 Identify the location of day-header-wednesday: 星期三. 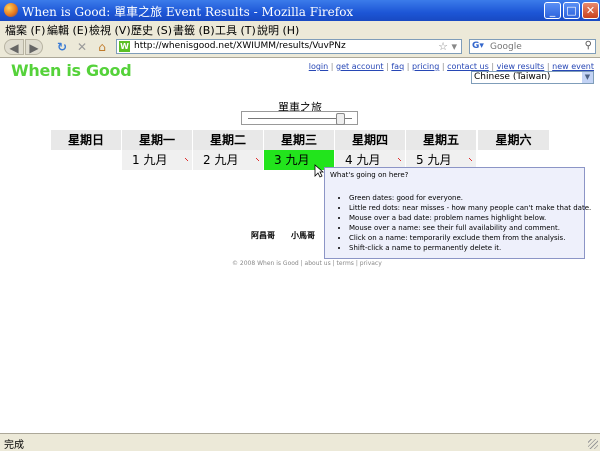
(299, 140).